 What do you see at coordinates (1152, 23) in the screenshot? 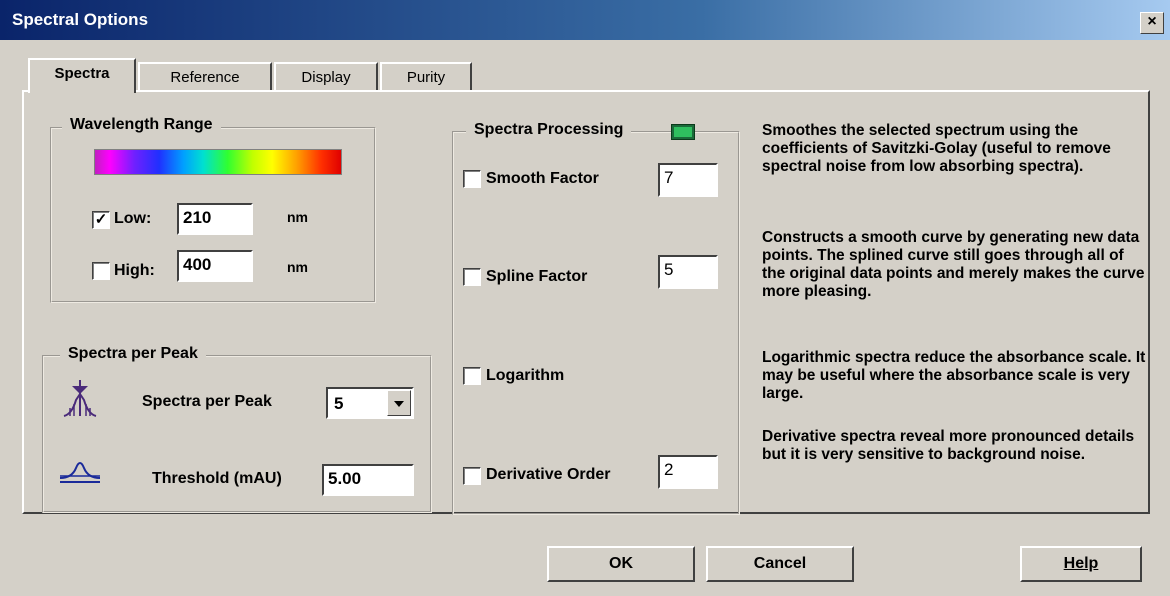
I see `close-button: ×` at bounding box center [1152, 23].